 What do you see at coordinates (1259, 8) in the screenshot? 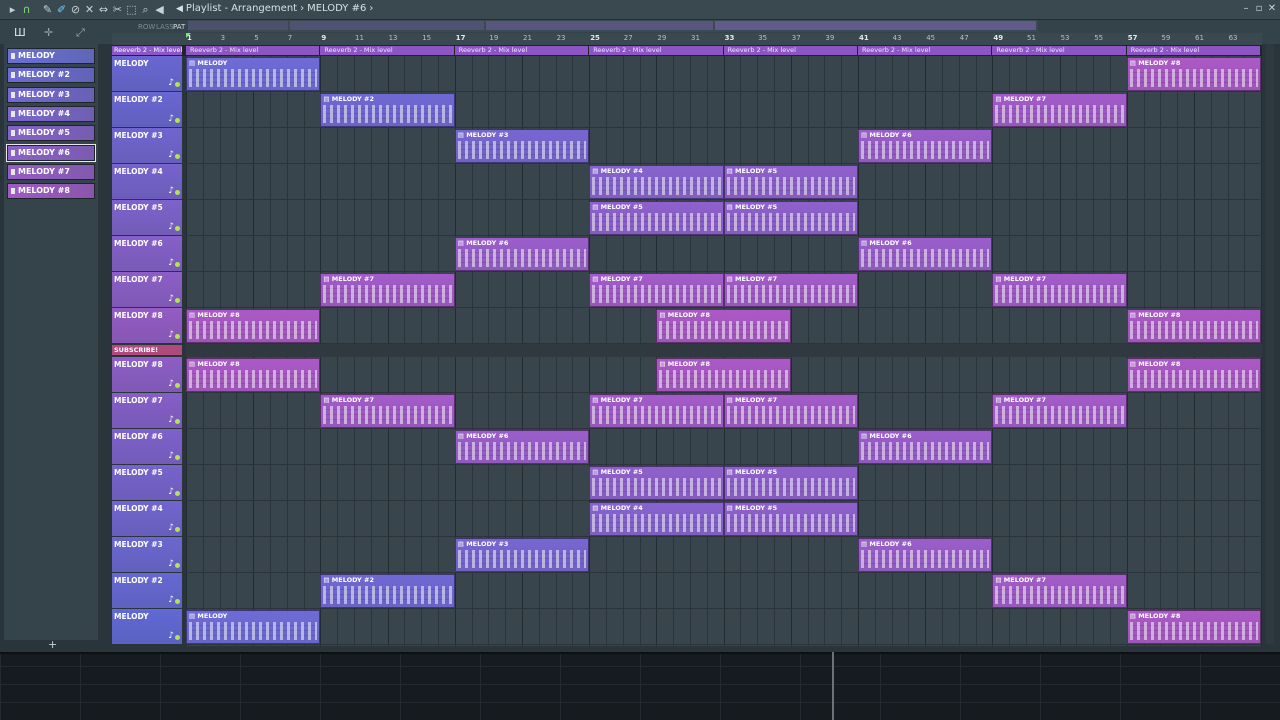
I see `maximize-icon: ▫` at bounding box center [1259, 8].